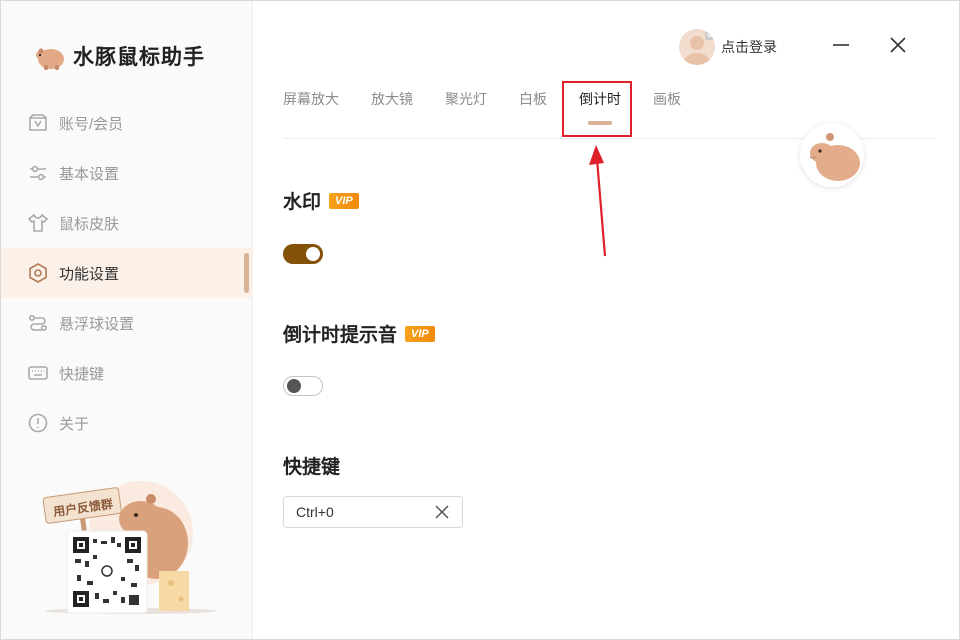 The height and width of the screenshot is (640, 960). Describe the element at coordinates (749, 47) in the screenshot. I see `login-label: 点击登录` at that location.